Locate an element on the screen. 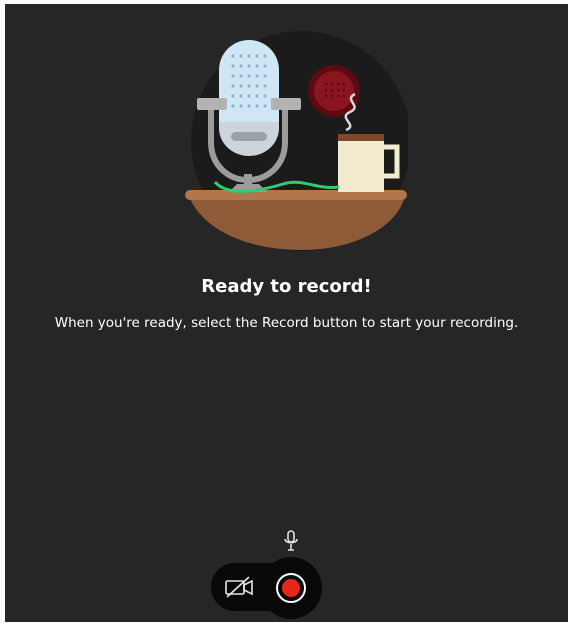 The height and width of the screenshot is (624, 572). record-button is located at coordinates (291, 588).